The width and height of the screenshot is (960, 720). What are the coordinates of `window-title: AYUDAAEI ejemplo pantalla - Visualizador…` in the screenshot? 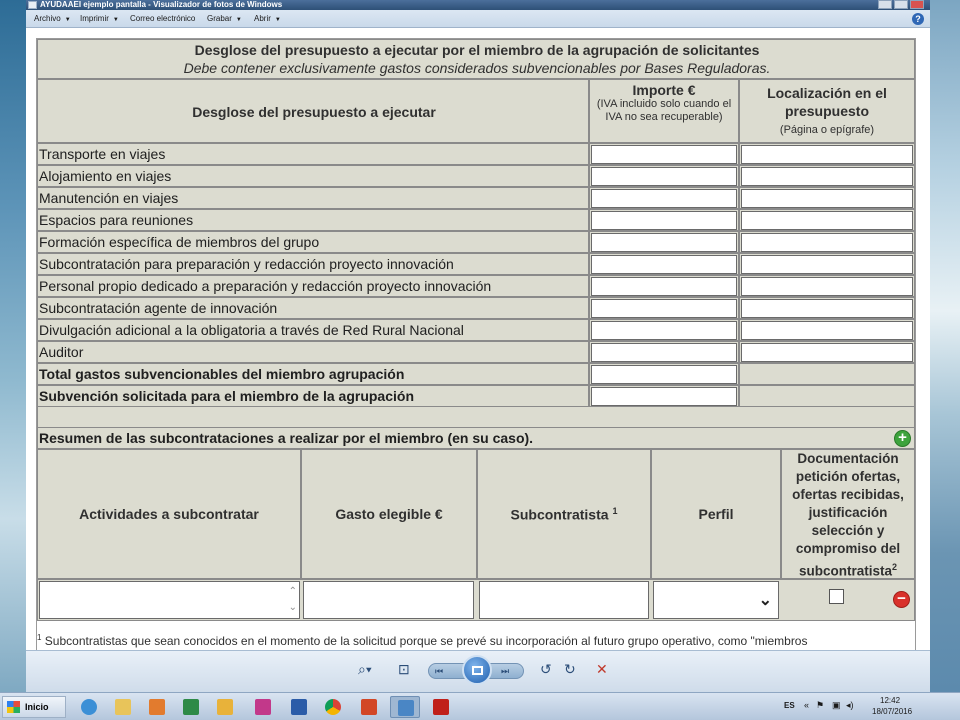 It's located at (161, 4).